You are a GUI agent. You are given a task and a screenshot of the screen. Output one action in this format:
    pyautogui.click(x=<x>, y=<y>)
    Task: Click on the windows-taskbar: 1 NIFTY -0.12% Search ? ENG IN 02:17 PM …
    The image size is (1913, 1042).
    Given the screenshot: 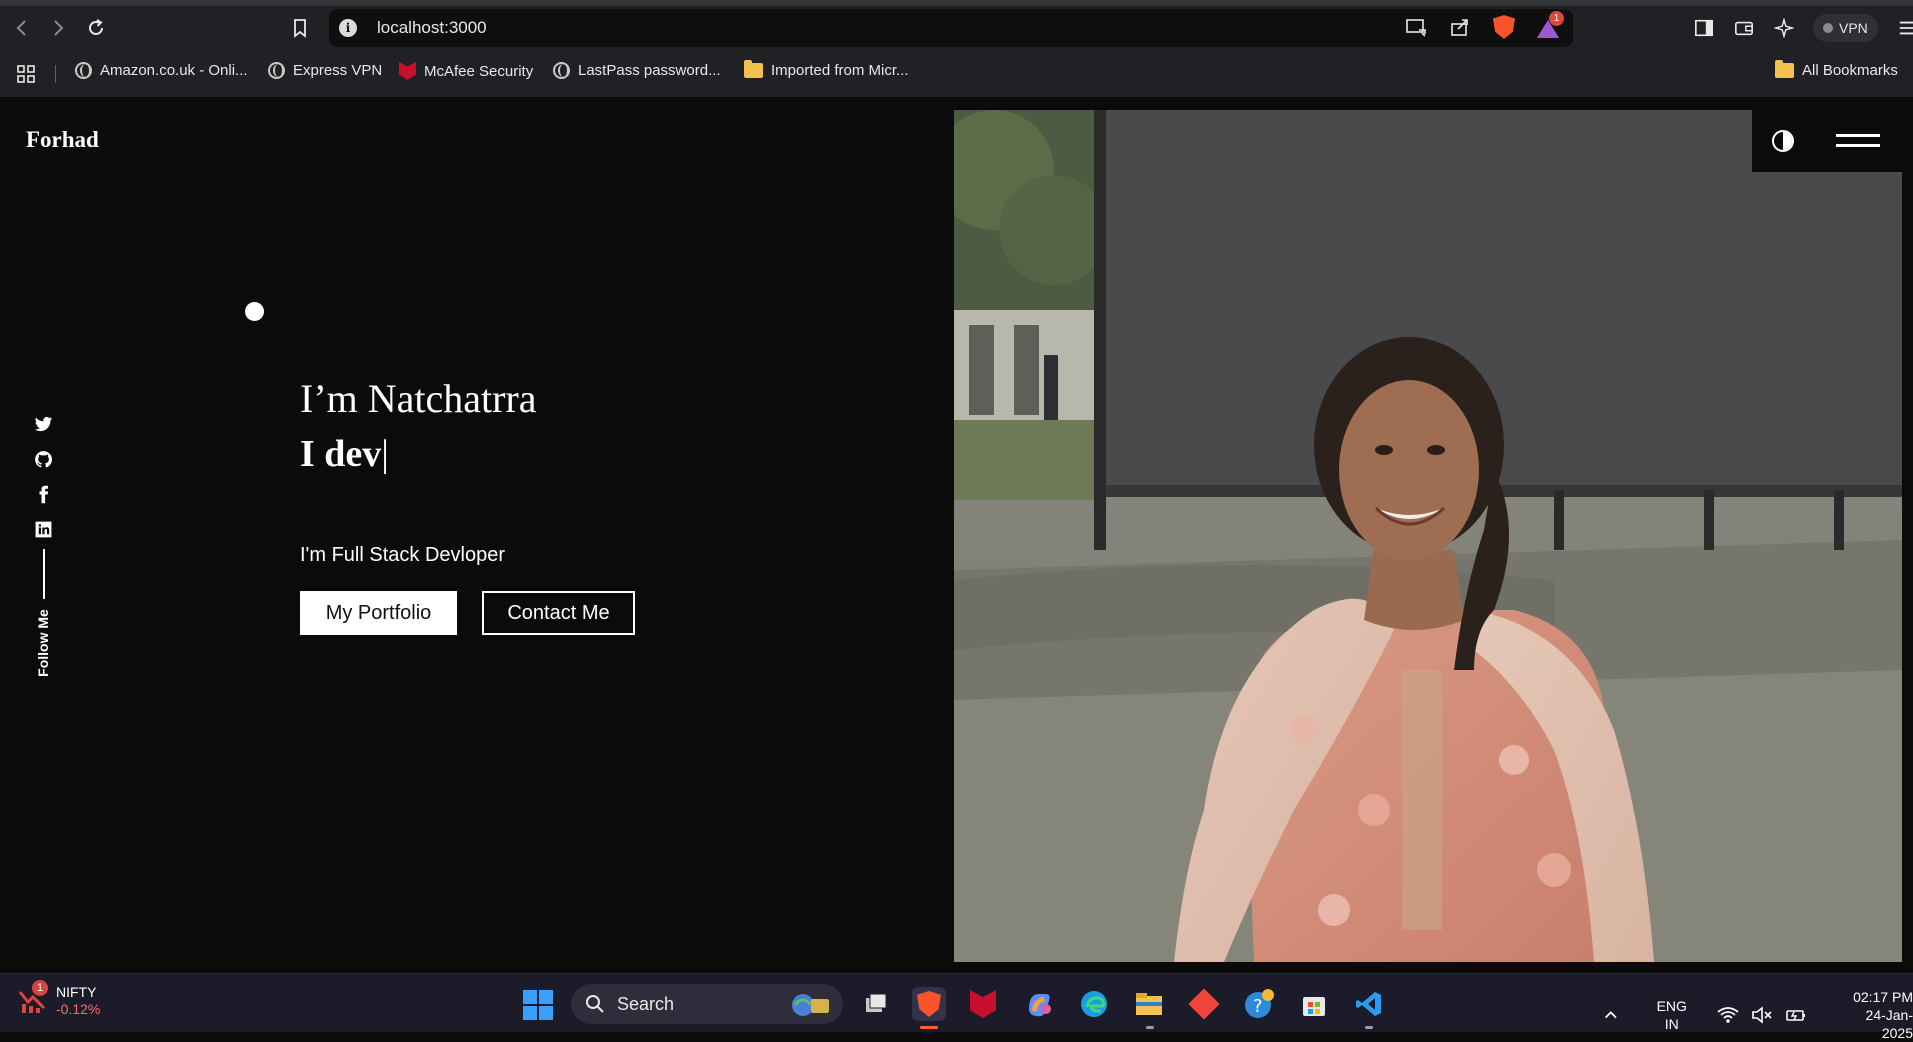 What is the action you would take?
    pyautogui.click(x=956, y=1007)
    